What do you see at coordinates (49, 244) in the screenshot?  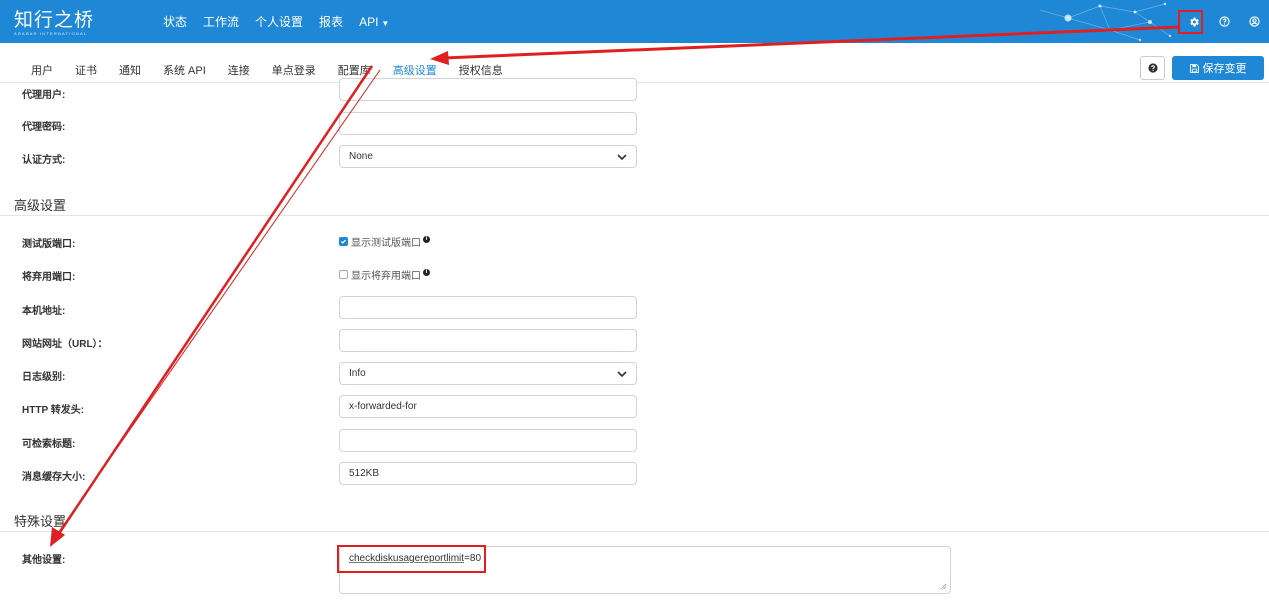 I see `beta-ports-label: 测试版端口:` at bounding box center [49, 244].